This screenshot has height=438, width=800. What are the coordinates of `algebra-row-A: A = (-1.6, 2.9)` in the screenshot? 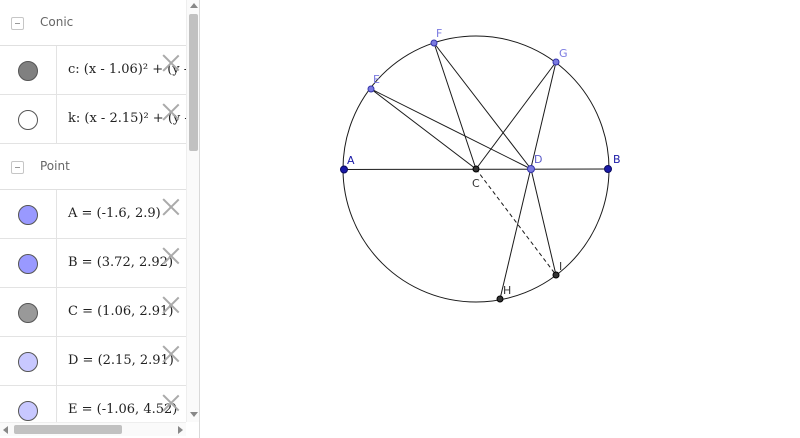 It's located at (93, 214).